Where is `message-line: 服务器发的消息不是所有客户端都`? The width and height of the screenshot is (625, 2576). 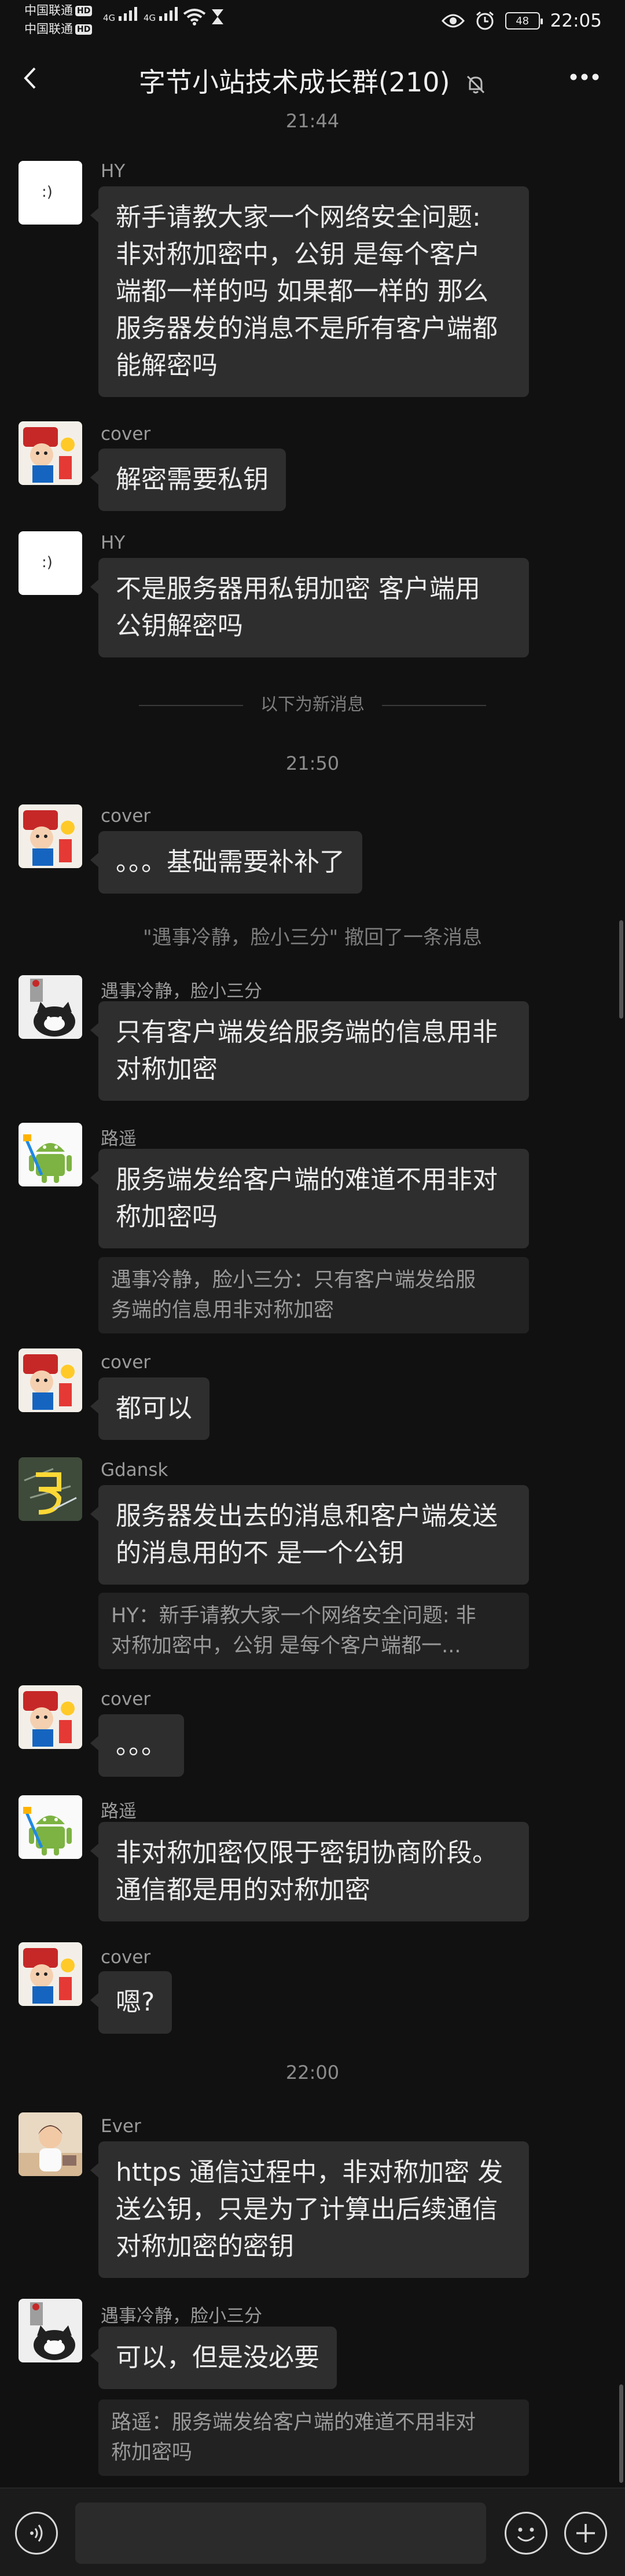 message-line: 服务器发的消息不是所有客户端都 is located at coordinates (307, 329).